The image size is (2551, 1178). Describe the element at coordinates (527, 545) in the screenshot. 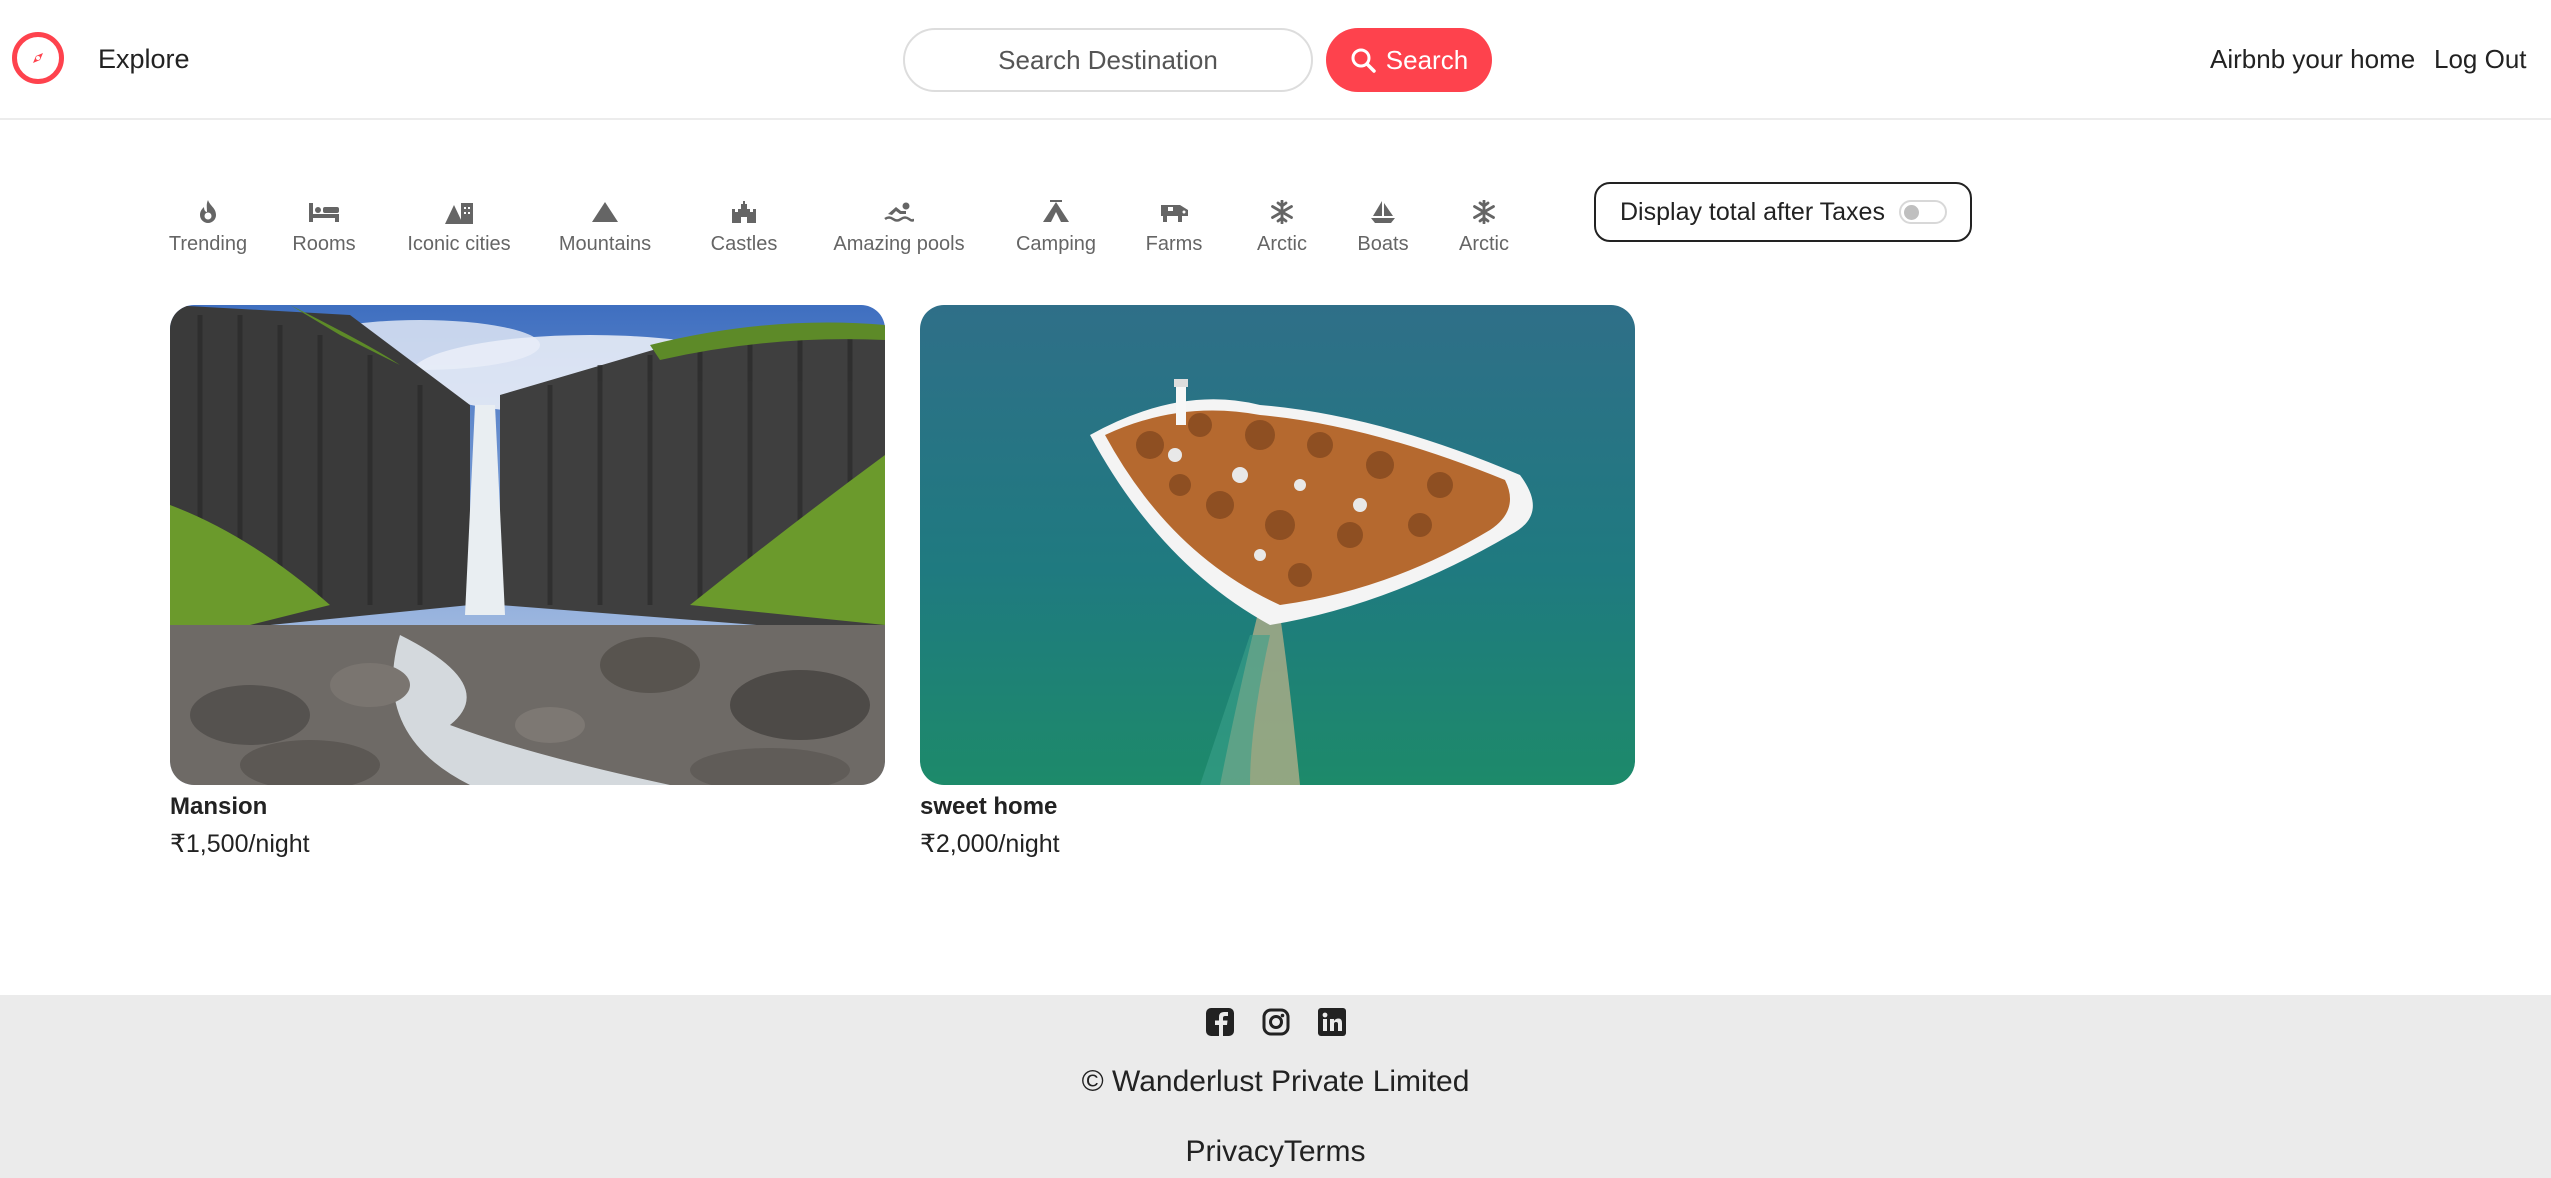

I see `waterfall-photo` at that location.